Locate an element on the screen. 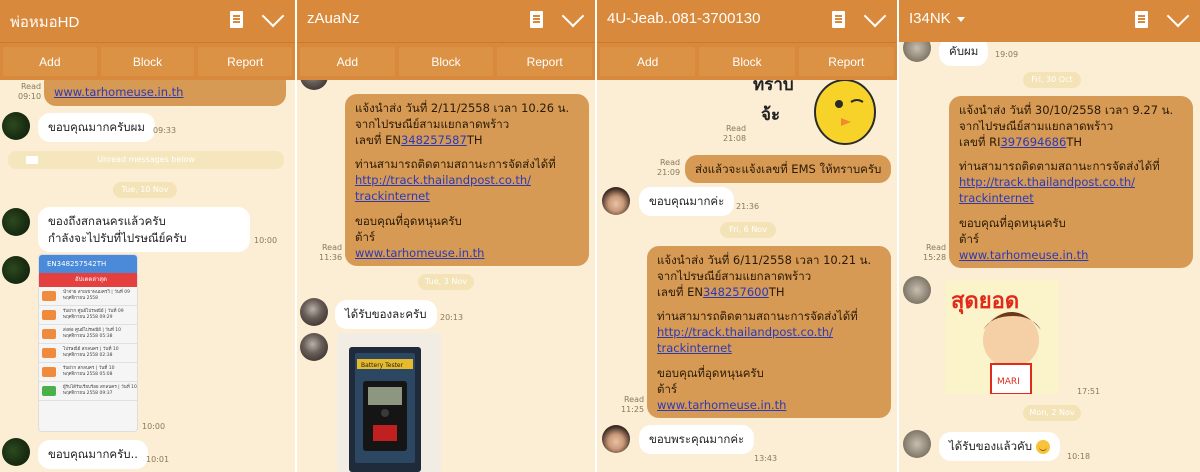 The image size is (1200, 472). shared-product-photo: Battery Tester is located at coordinates (389, 402).